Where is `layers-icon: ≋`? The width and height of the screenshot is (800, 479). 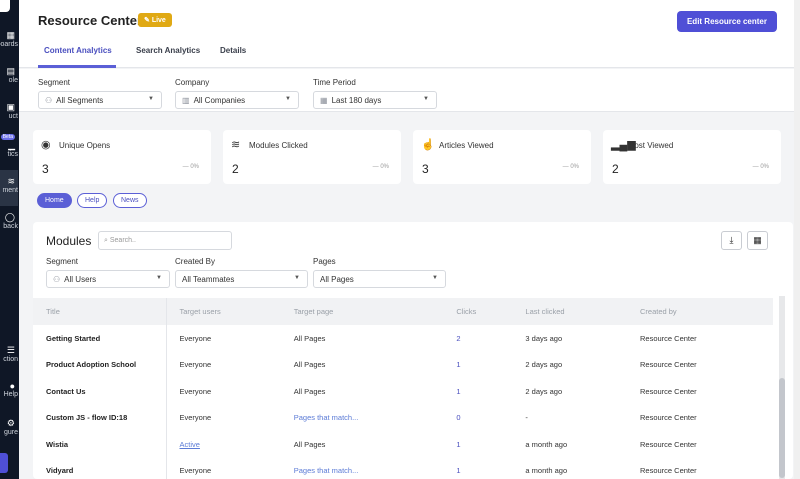
layers-icon: ≋ is located at coordinates (236, 145).